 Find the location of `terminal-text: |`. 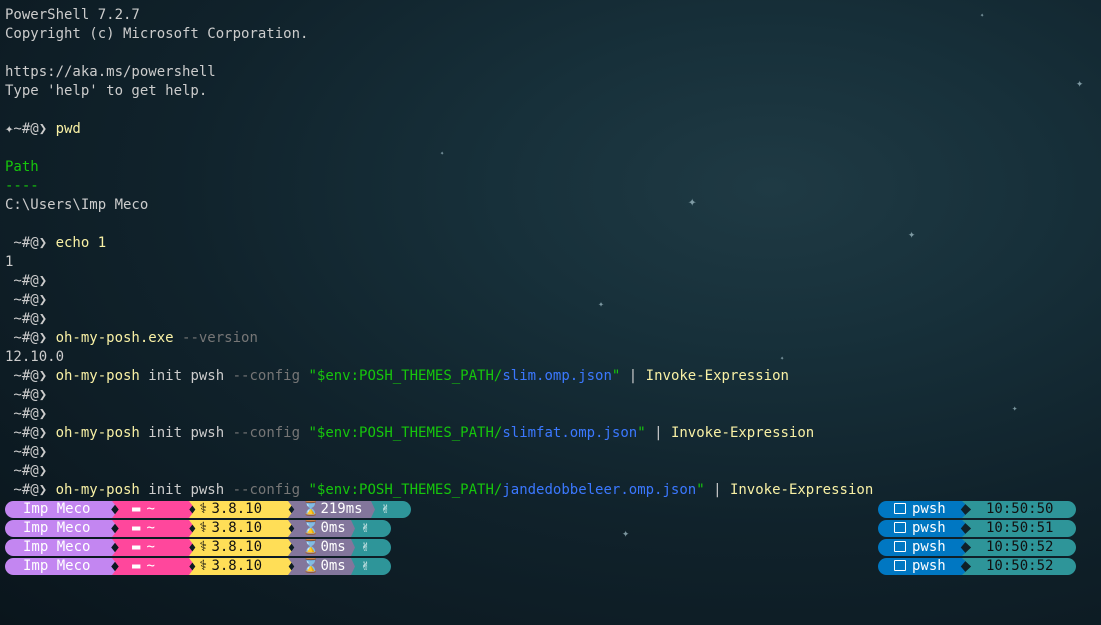

terminal-text: | is located at coordinates (717, 490).